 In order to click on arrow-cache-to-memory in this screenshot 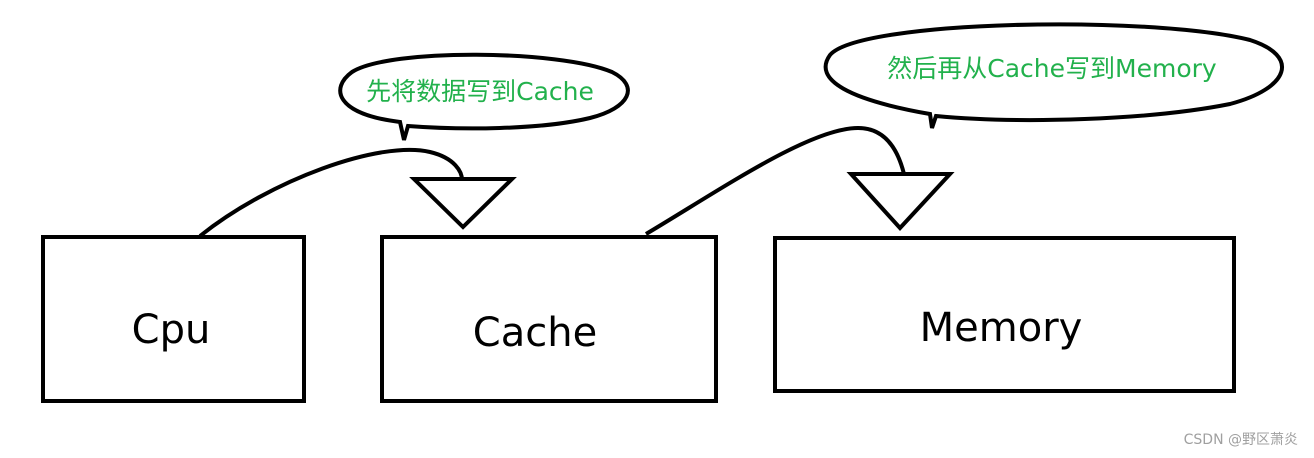, I will do `click(799, 180)`.